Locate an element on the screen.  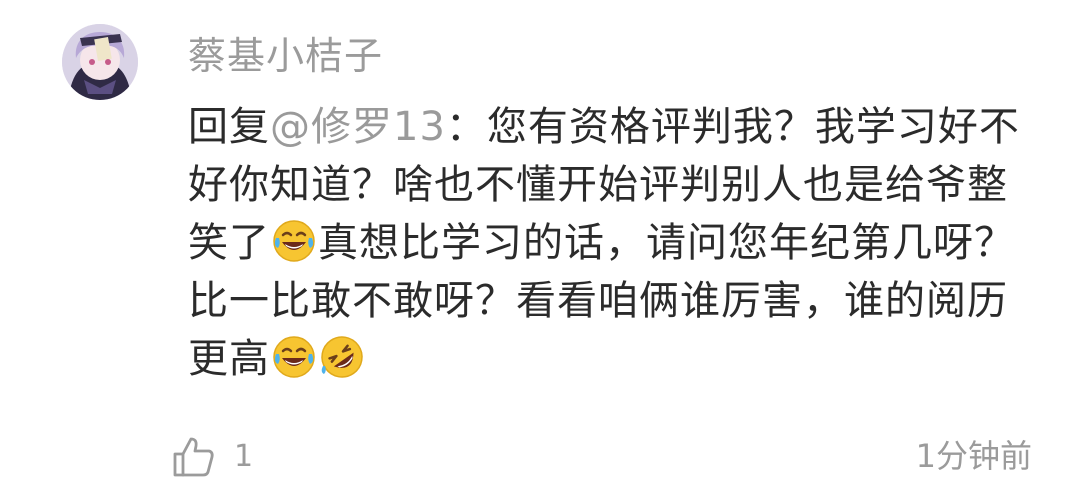
reply-prefix: 回复 is located at coordinates (229, 127).